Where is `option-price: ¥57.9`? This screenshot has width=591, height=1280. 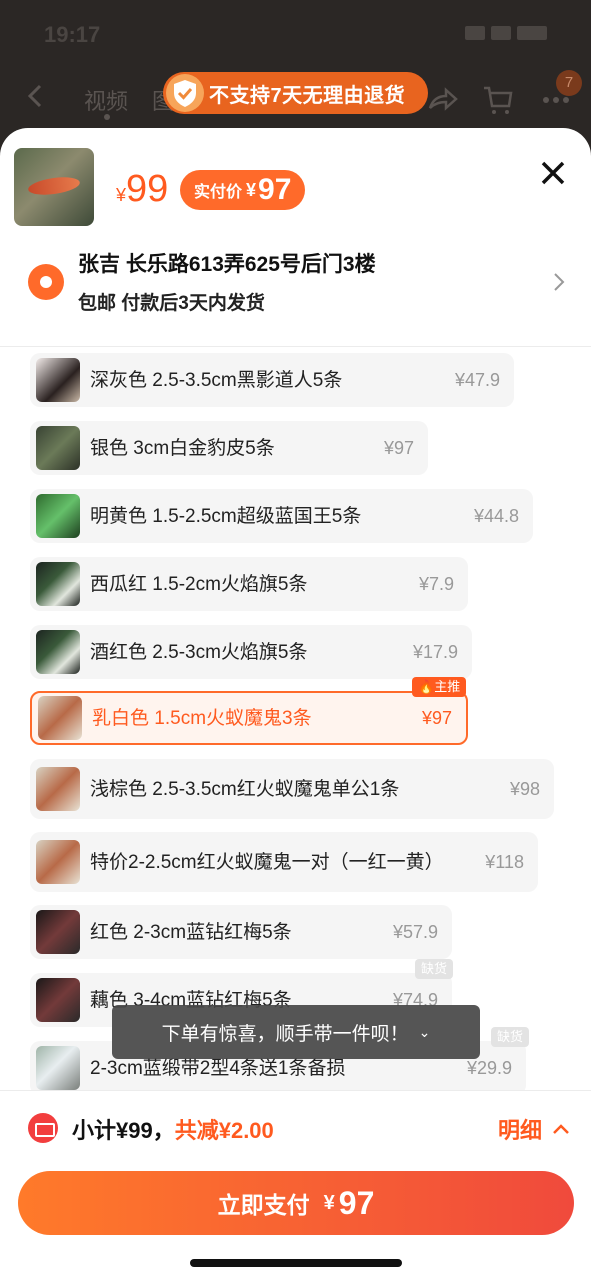
option-price: ¥57.9 is located at coordinates (415, 931).